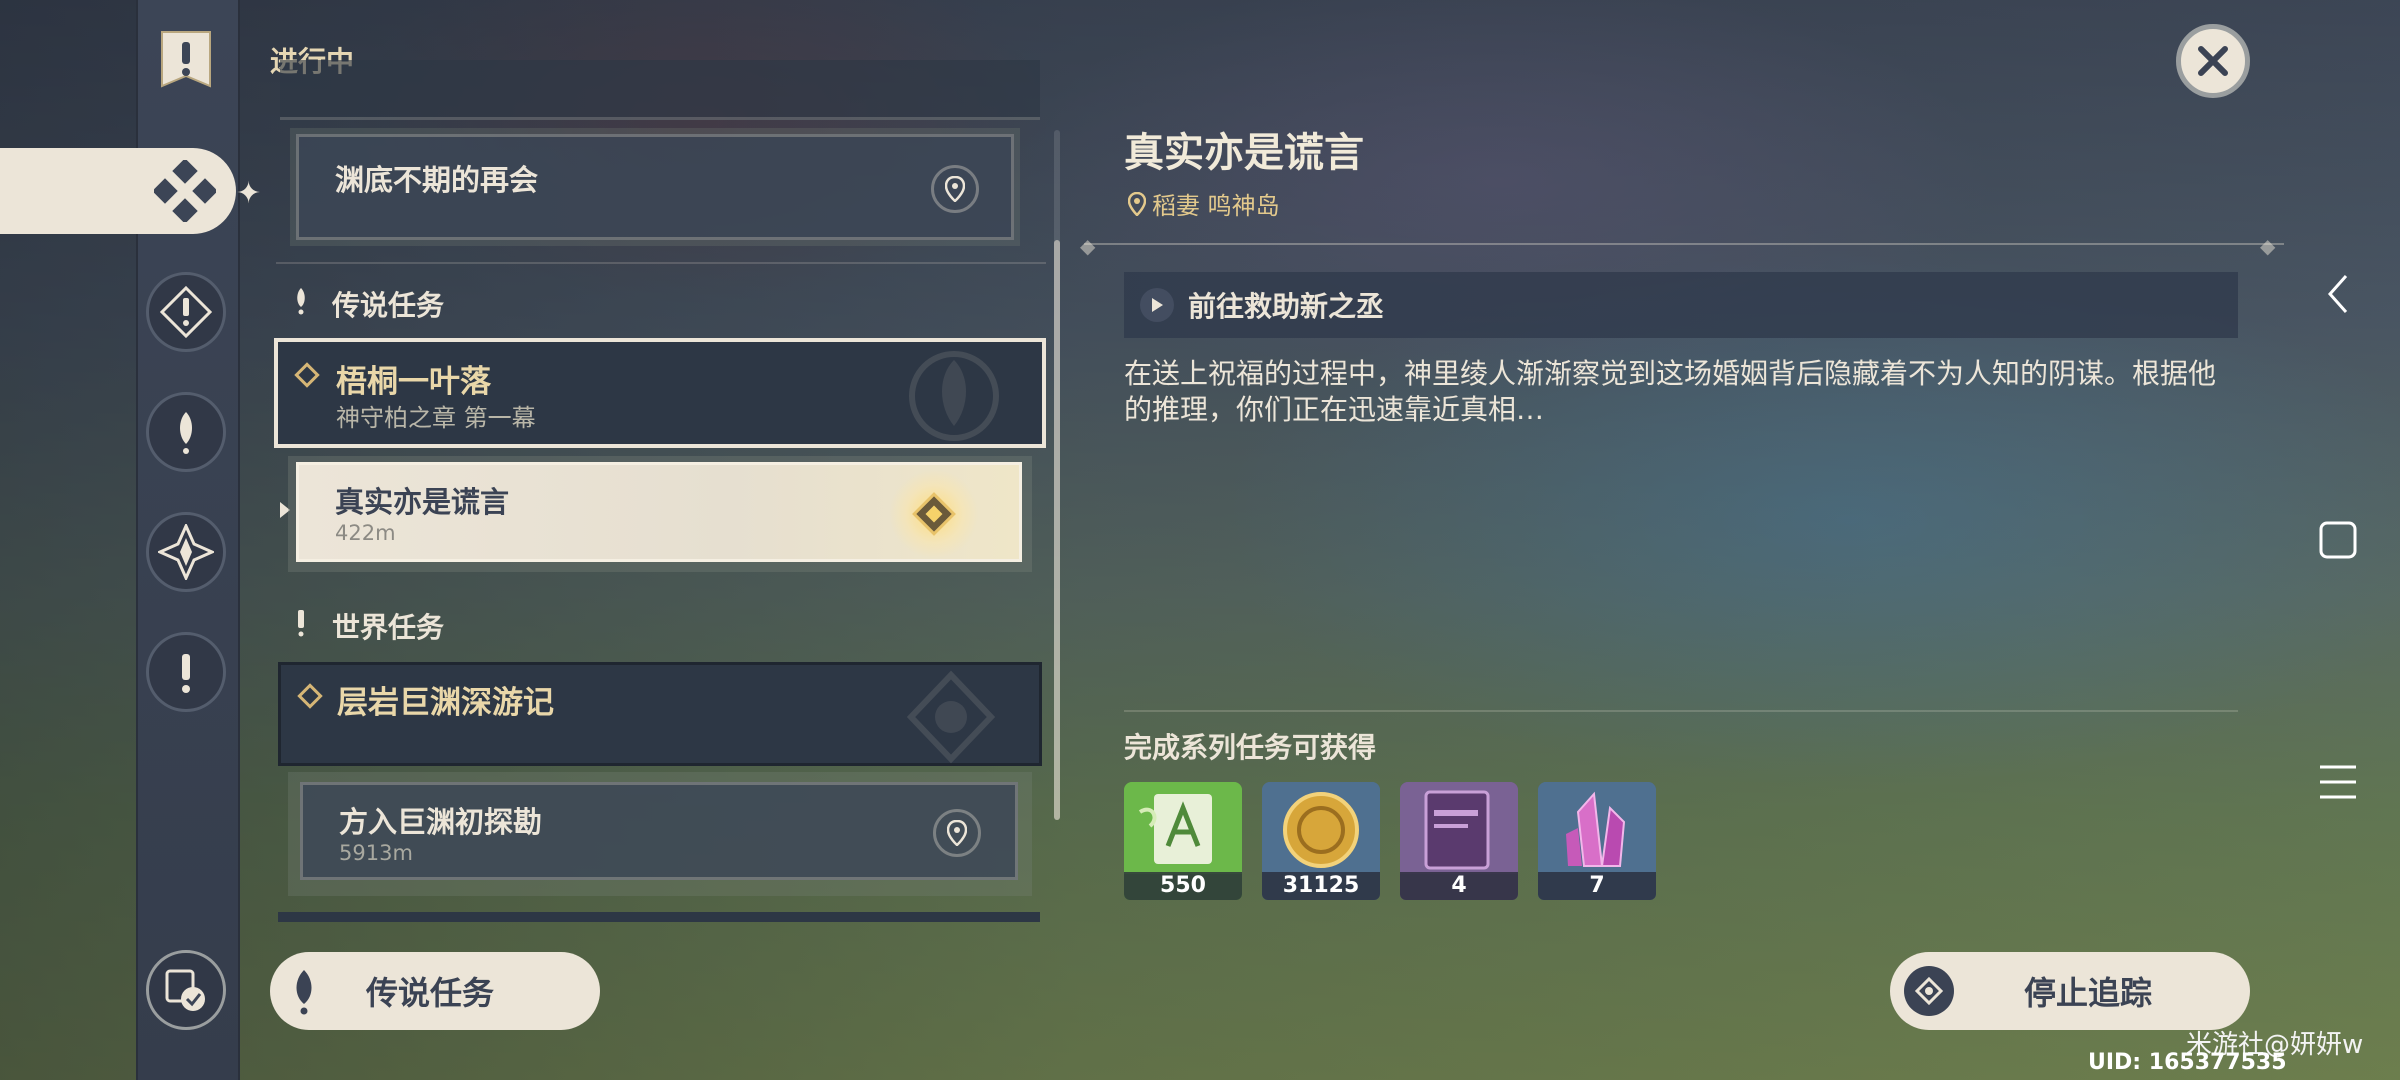 The image size is (2400, 1080). What do you see at coordinates (365, 533) in the screenshot?
I see `subquest-distance: 422m` at bounding box center [365, 533].